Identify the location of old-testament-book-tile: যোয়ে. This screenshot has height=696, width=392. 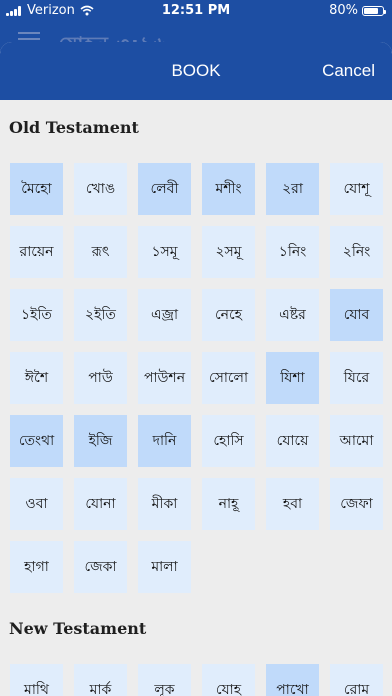
(292, 441).